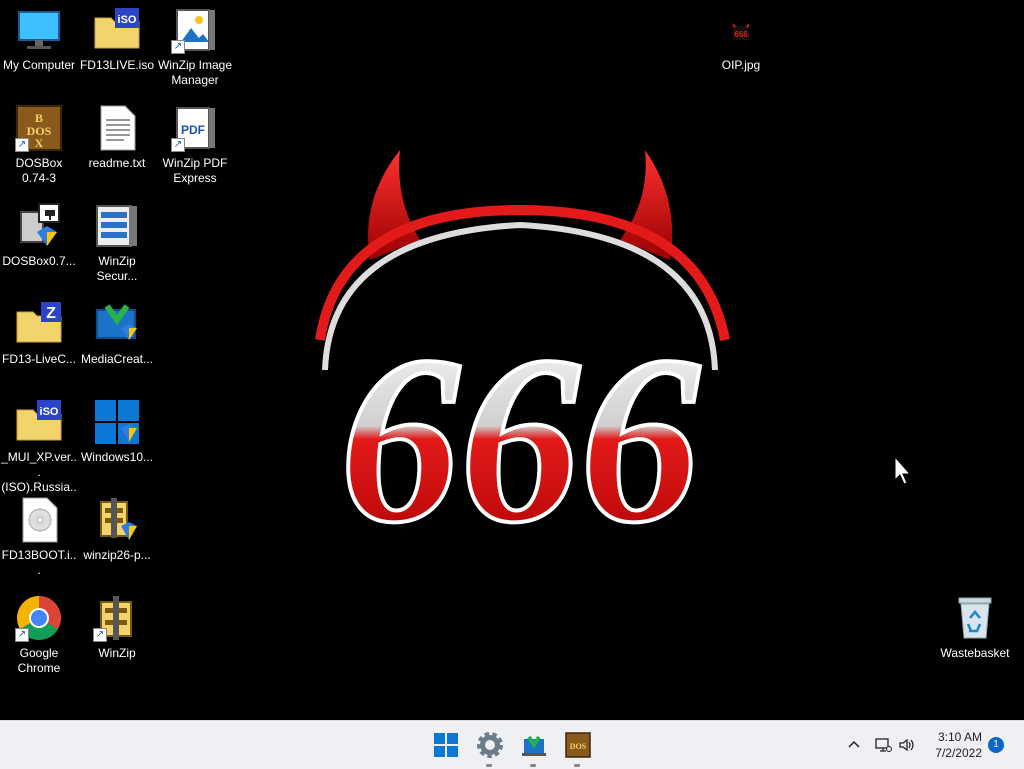  I want to click on desktop-icon-label: WinZip, so click(117, 653).